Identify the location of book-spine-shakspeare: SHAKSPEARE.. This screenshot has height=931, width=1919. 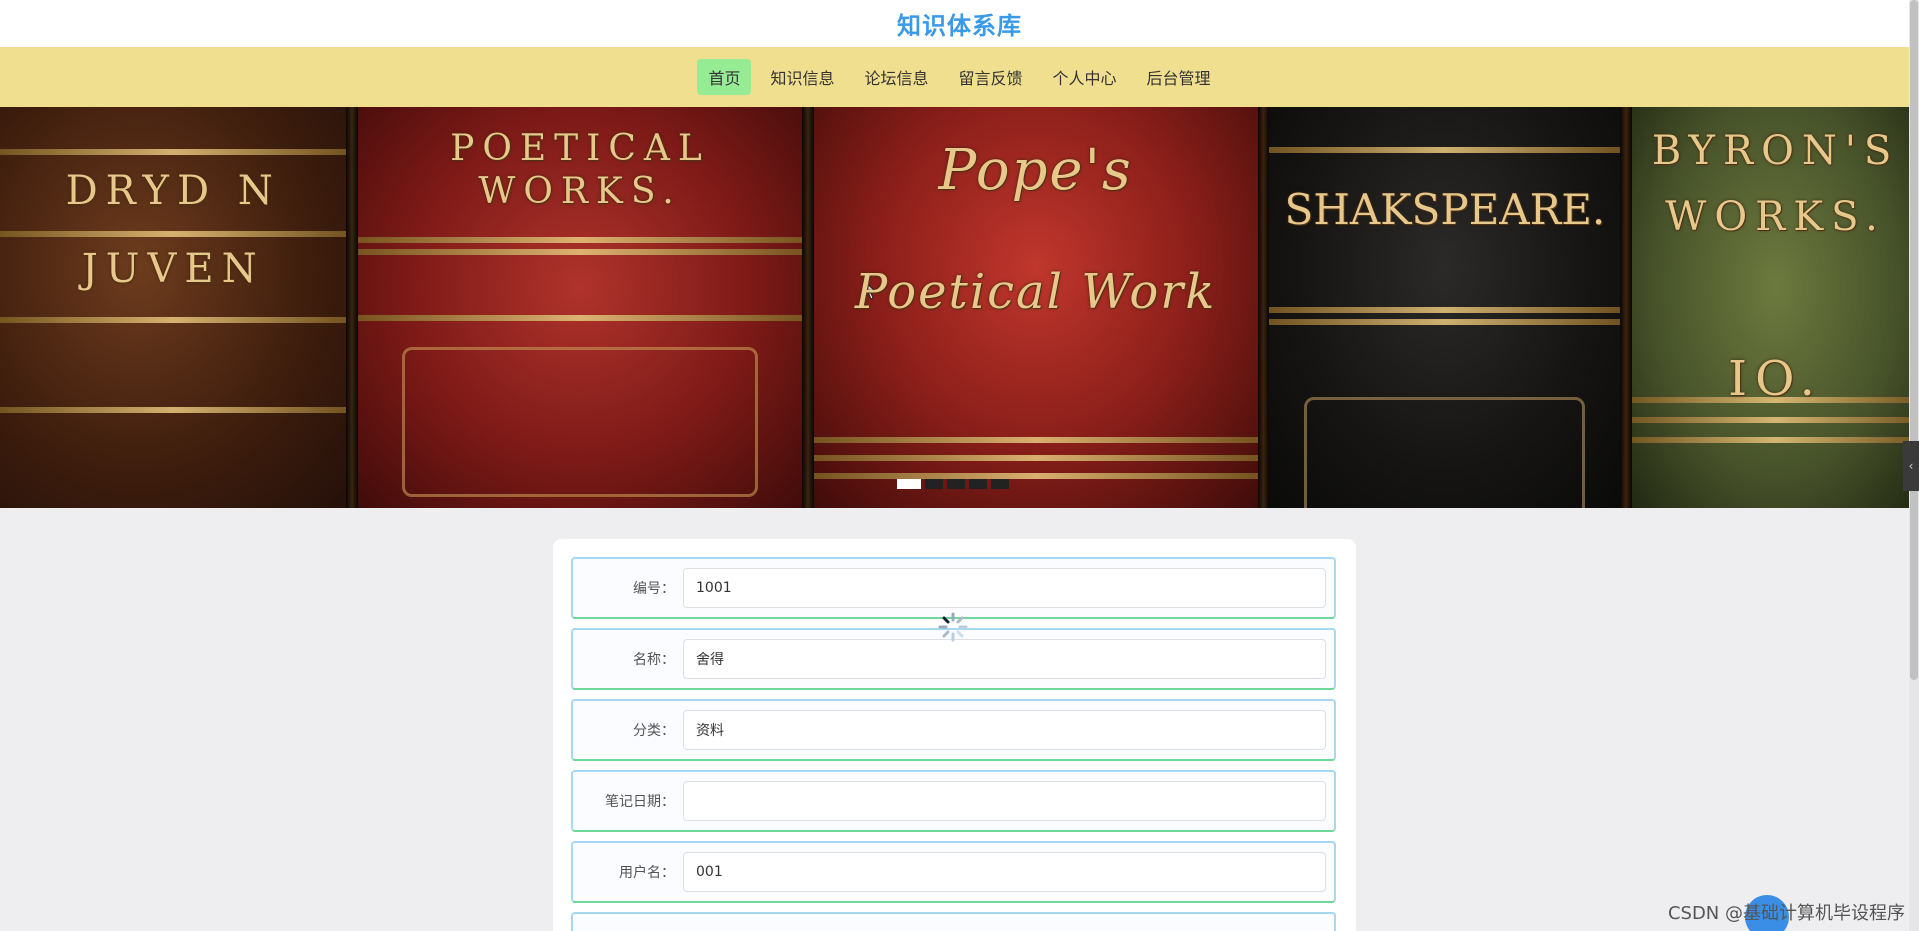
(1445, 307).